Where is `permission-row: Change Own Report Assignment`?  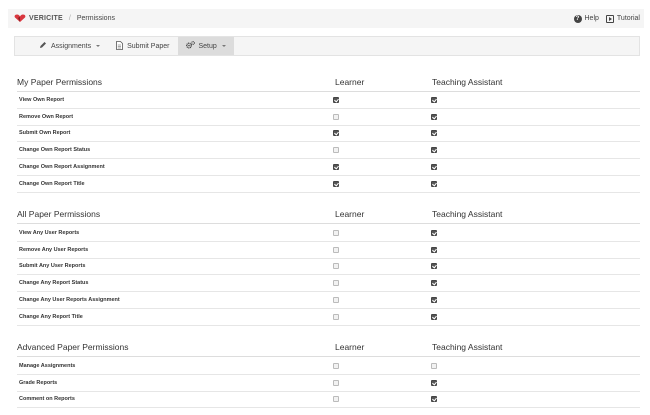
permission-row: Change Own Report Assignment is located at coordinates (328, 167).